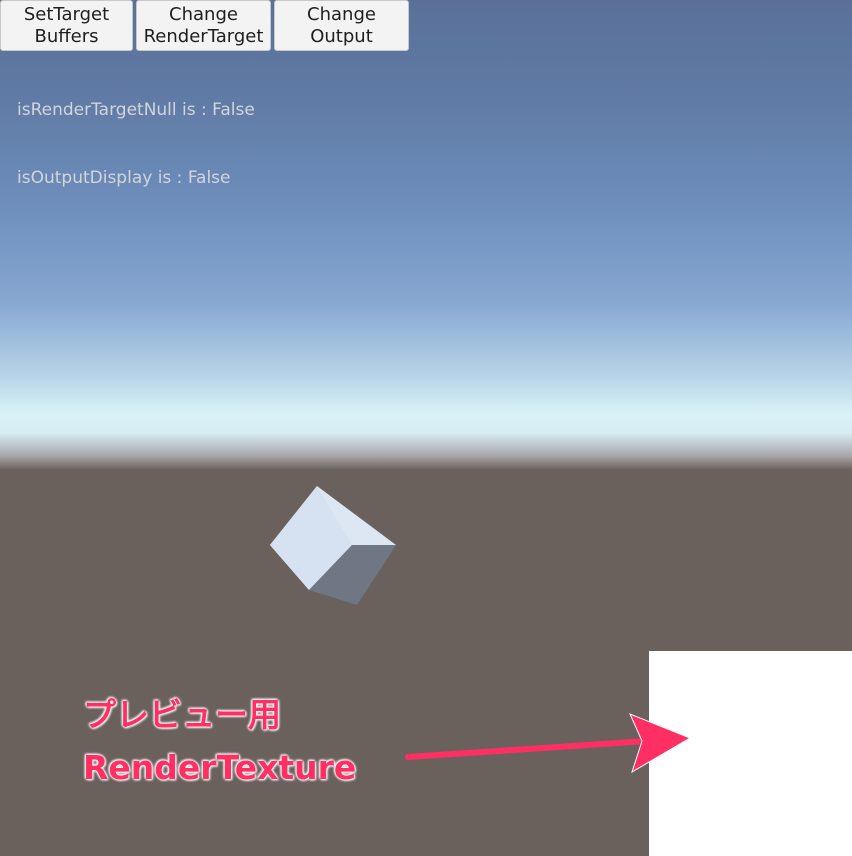 This screenshot has height=856, width=852. Describe the element at coordinates (220, 767) in the screenshot. I see `annotation-rendertexture-label: RenderTexture` at that location.